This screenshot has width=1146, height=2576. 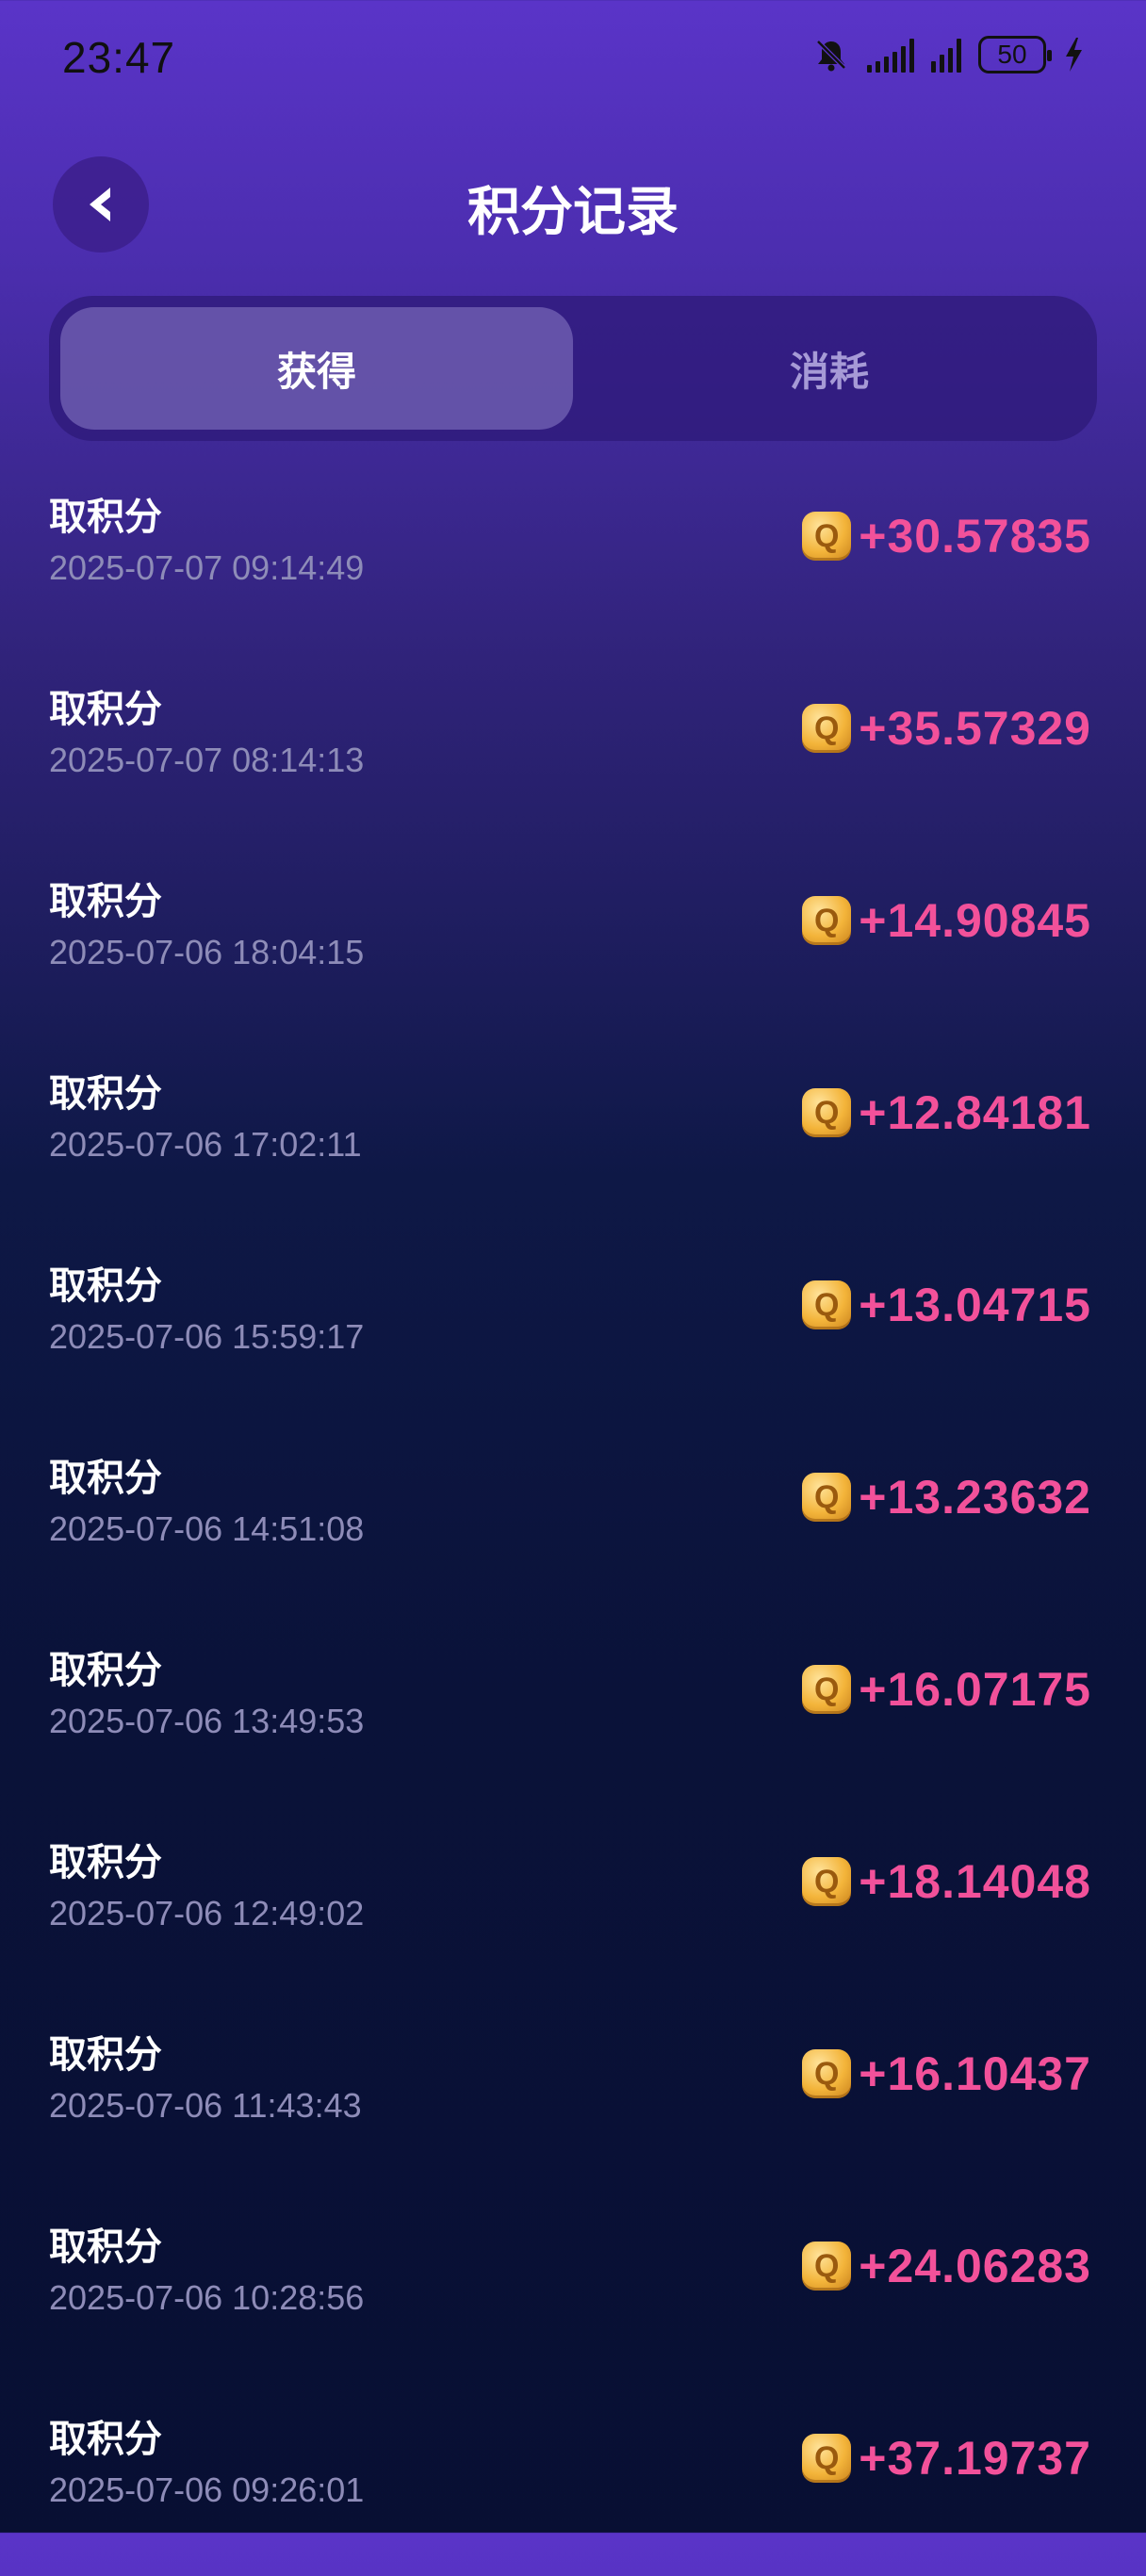 I want to click on record-time: 2025-07-06 12:49:02, so click(x=207, y=1913).